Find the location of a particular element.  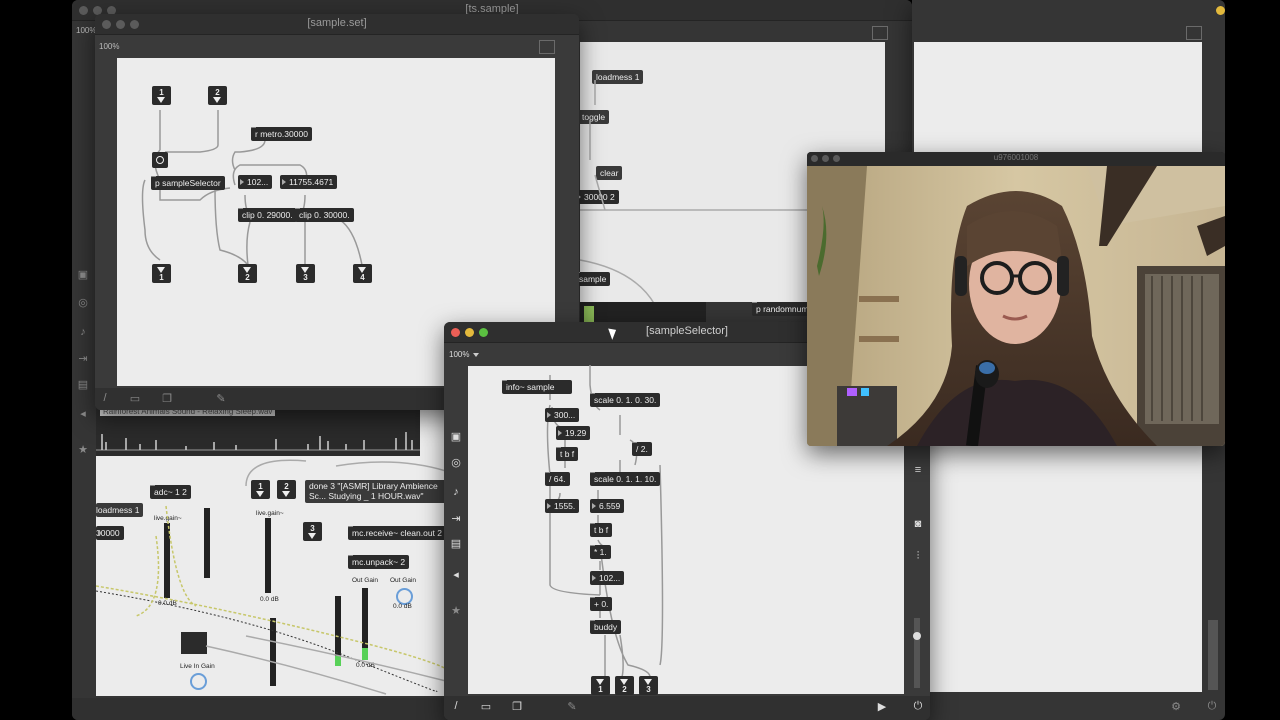

main-patch-cords is located at coordinates (694, 193).